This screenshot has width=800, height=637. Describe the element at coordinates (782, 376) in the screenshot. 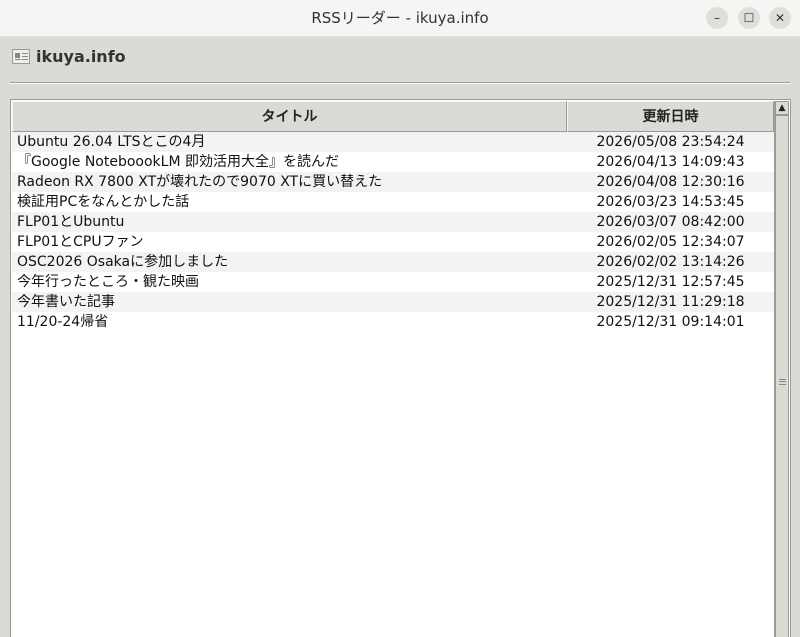

I see `scroll-thumb` at that location.